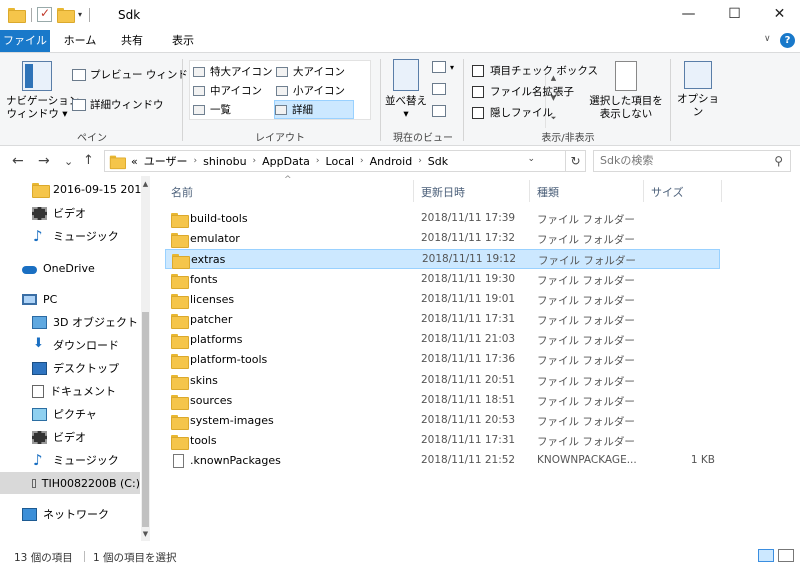 This screenshot has width=800, height=567. What do you see at coordinates (535, 70) in the screenshot?
I see `item-checkboxes-toggle: 項目チェック ボックス` at bounding box center [535, 70].